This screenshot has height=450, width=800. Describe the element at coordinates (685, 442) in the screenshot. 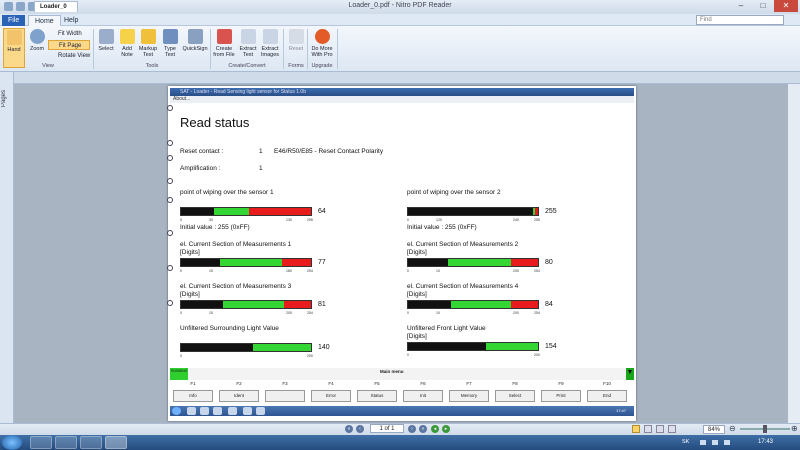

I see `language-indicator: SK` at that location.